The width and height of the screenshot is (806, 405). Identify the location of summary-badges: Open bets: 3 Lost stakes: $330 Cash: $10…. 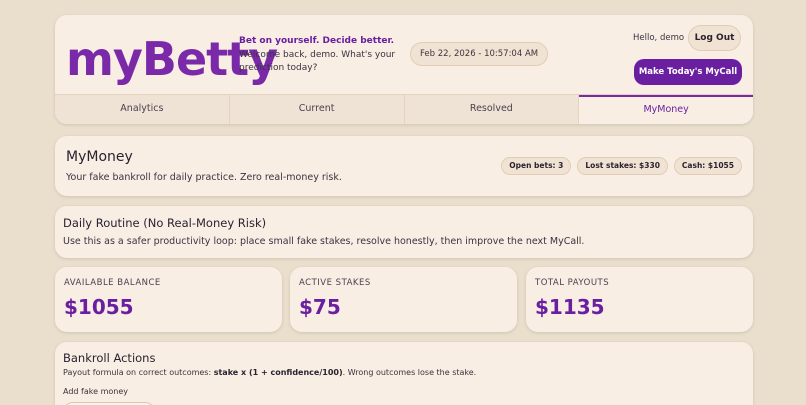
(621, 166).